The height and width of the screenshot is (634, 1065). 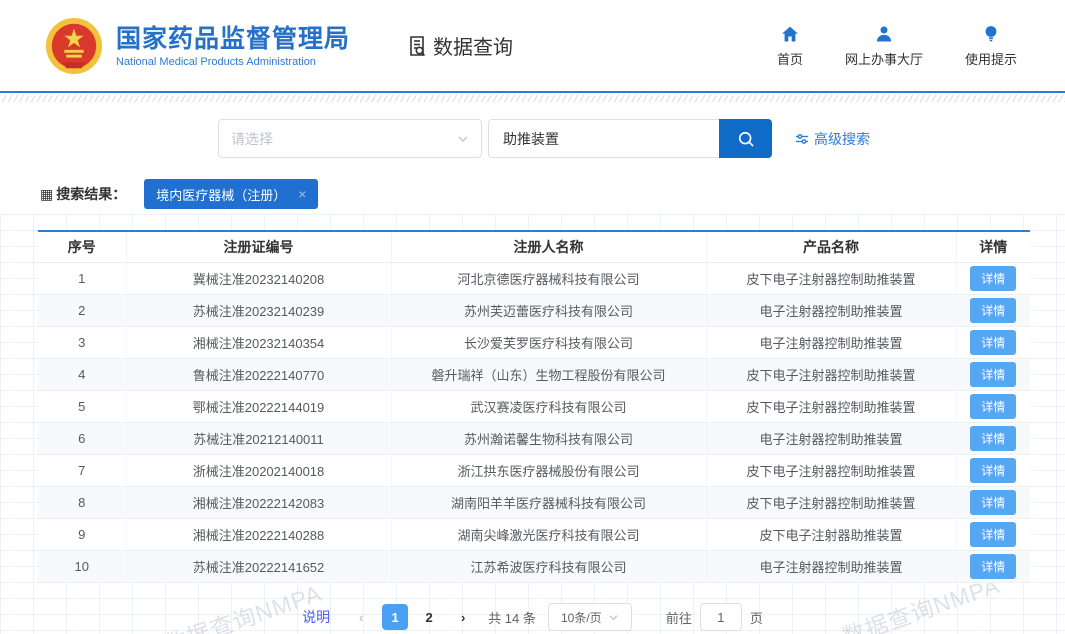 I want to click on grid-icon: ▦, so click(x=47, y=193).